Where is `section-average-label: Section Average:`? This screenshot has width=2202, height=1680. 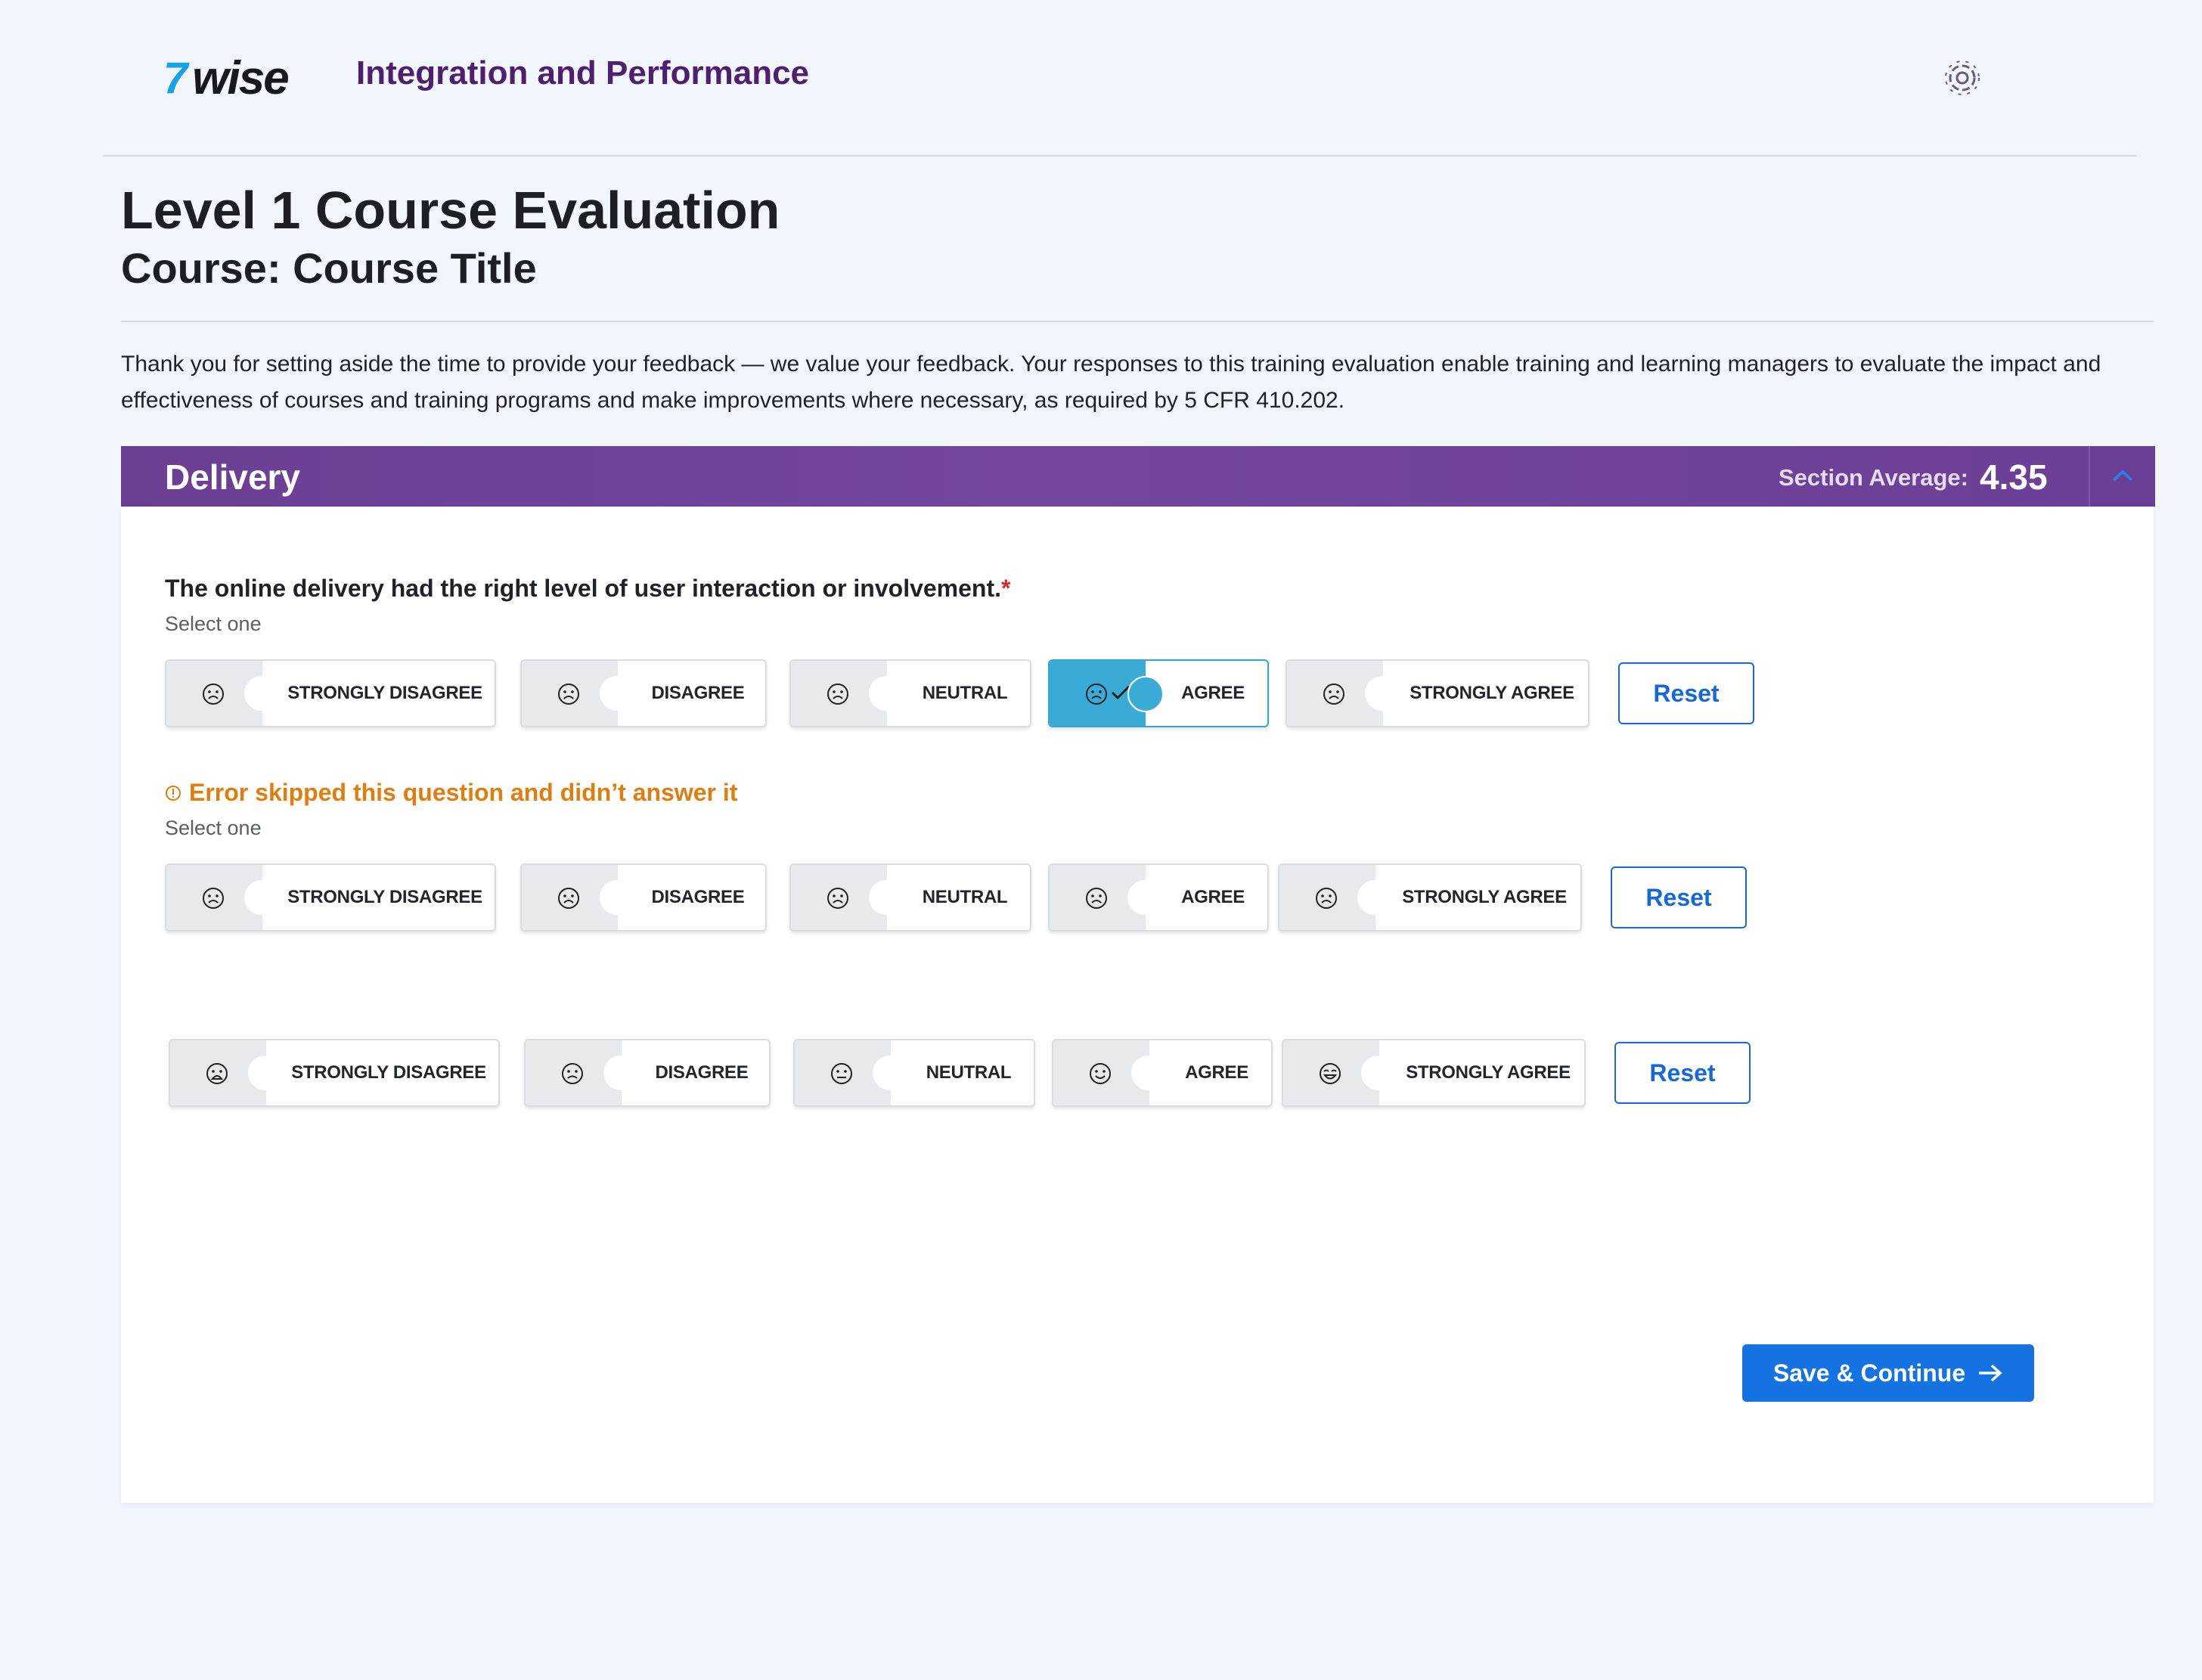
section-average-label: Section Average: is located at coordinates (1873, 477).